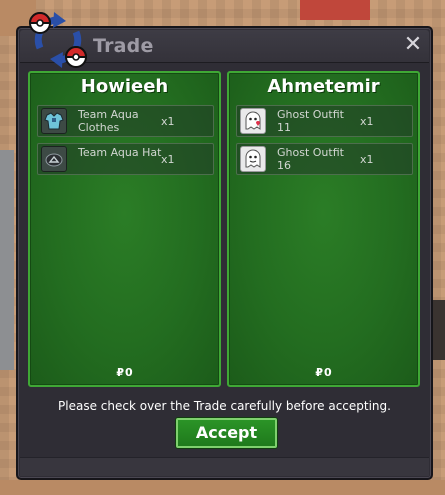  I want to click on close-button: ✕, so click(413, 45).